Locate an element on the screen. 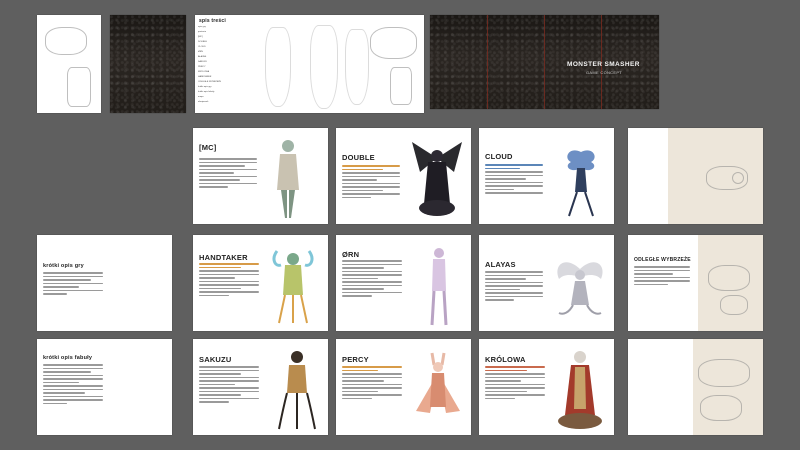  character-cloud is located at coordinates (581, 183).